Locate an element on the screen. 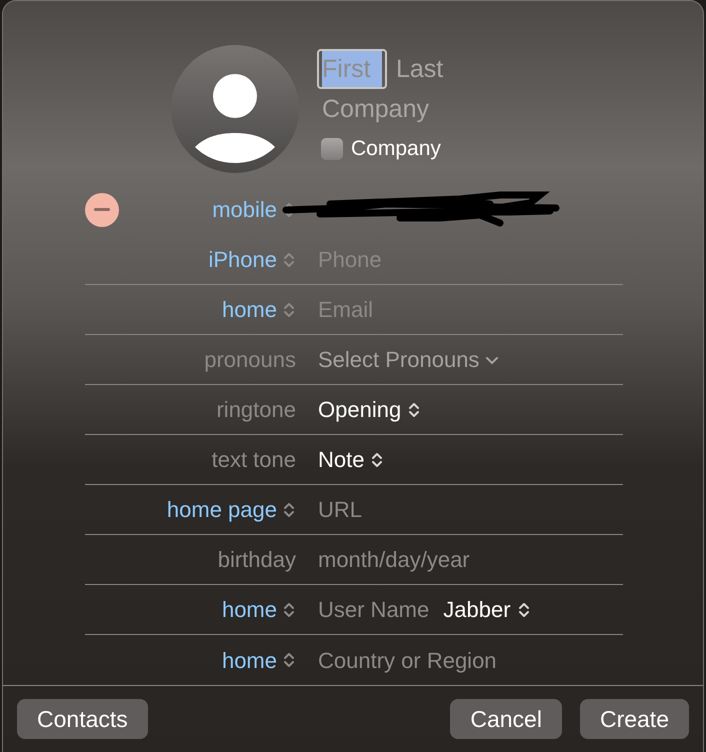 The image size is (706, 752). label-popup: home page is located at coordinates (231, 509).